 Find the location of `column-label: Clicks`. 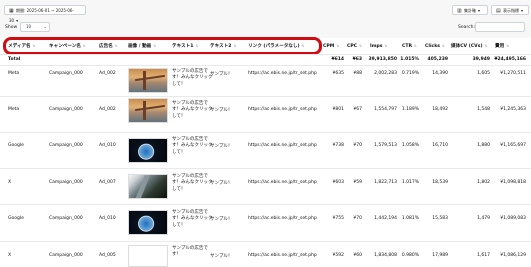

column-label: Clicks is located at coordinates (433, 46).